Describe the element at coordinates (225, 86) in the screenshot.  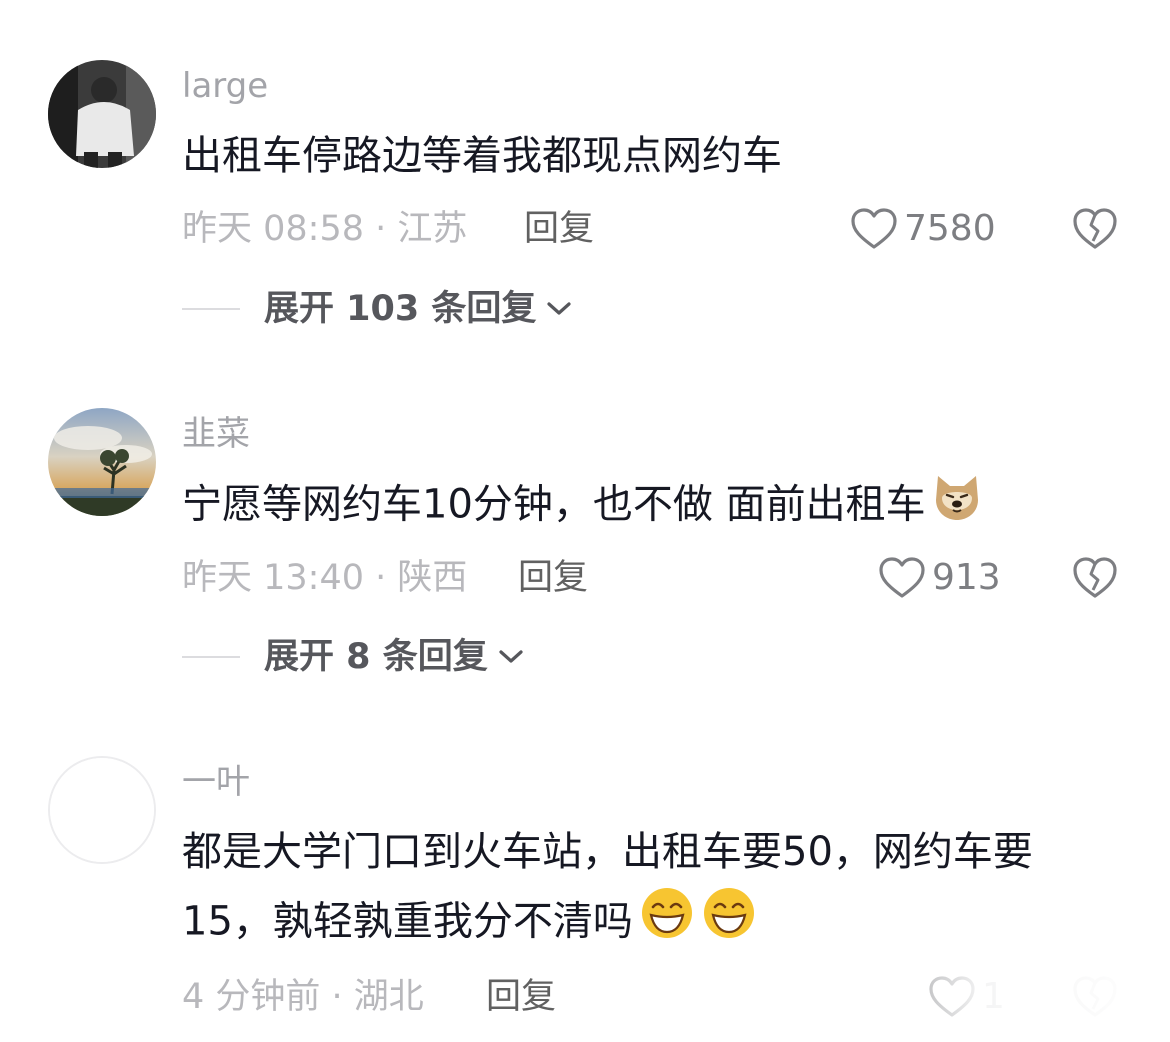
I see `username: large` at that location.